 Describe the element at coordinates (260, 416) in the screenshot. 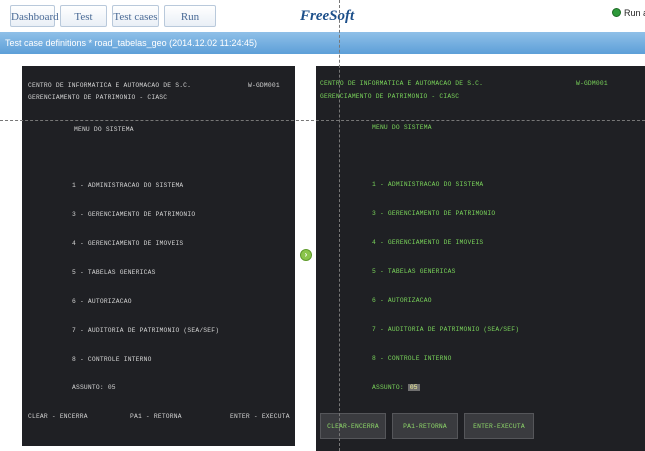

I see `fkey-enter: ENTER - EXECUTA` at that location.